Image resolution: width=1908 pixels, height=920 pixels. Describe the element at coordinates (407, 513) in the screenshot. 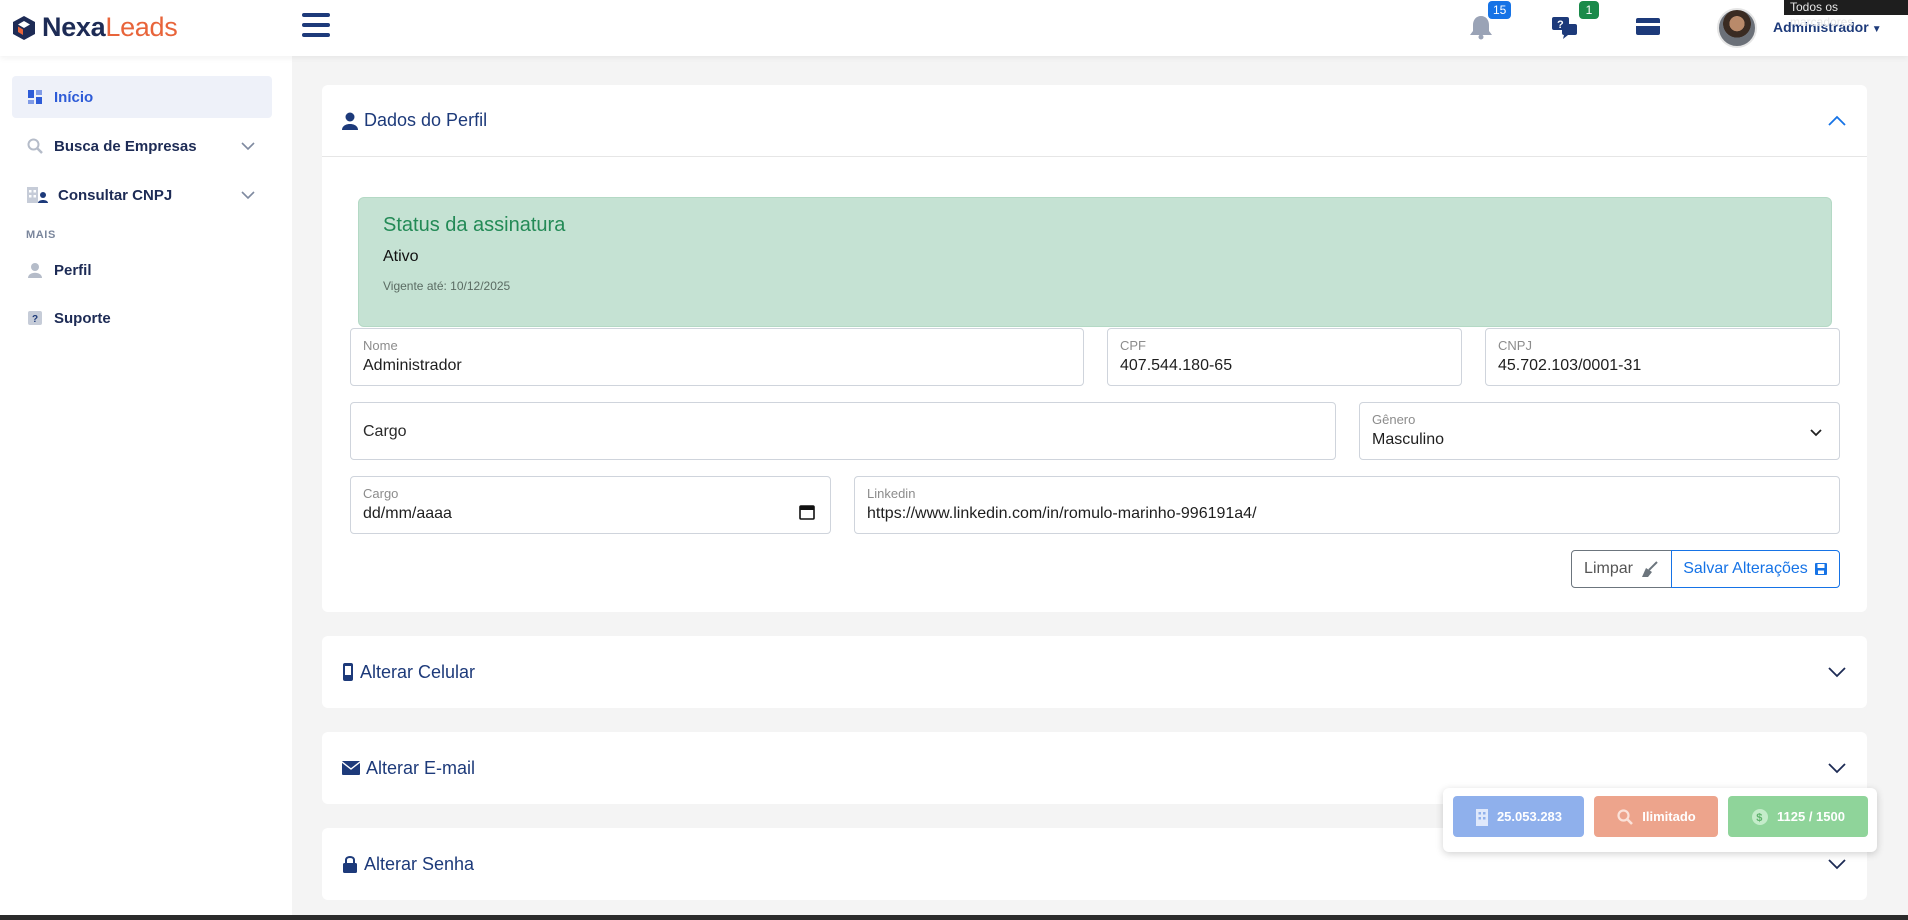

I see `field-value: dd/mm/aaaa` at that location.